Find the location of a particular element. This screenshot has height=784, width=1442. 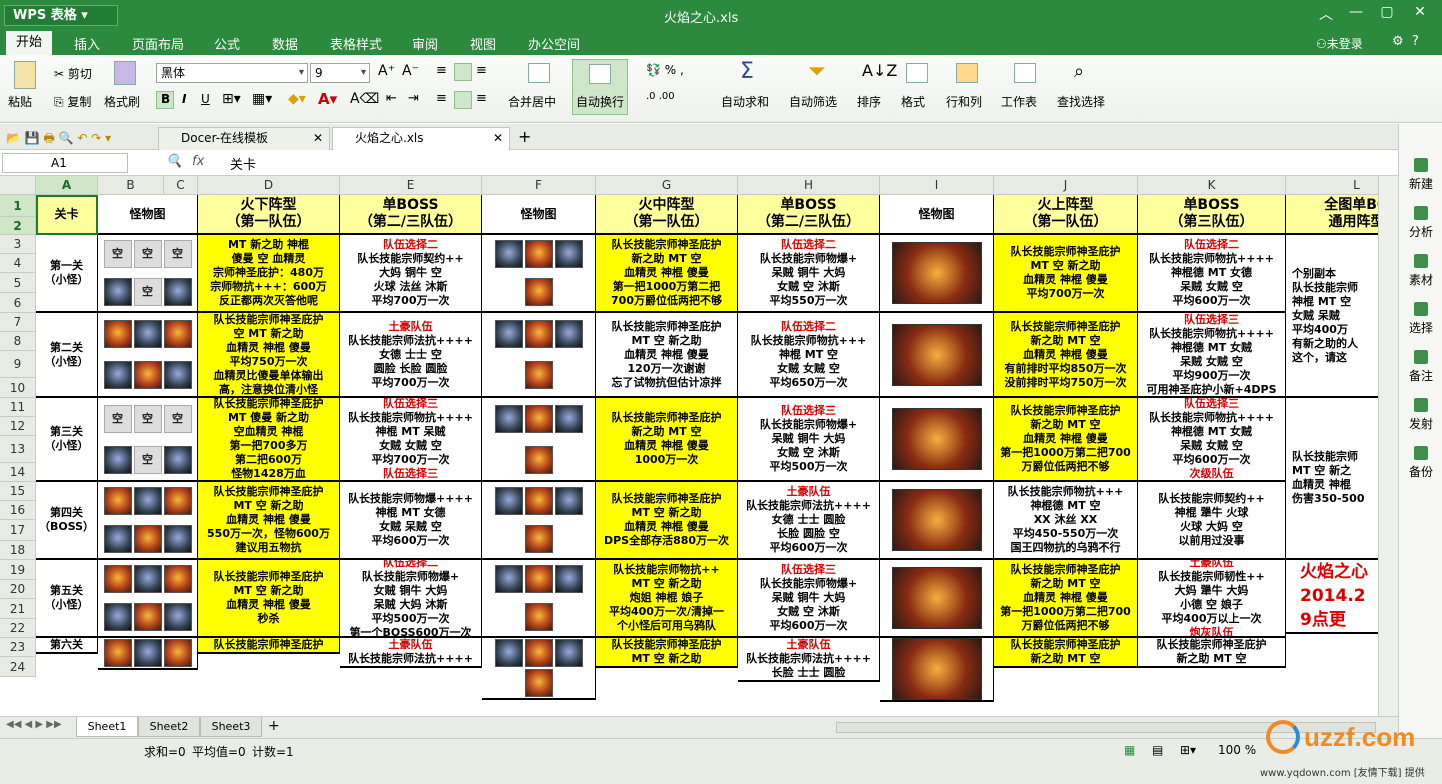

all-map-title: 火焰之心 2014.2 9点更 is located at coordinates (1332, 597).